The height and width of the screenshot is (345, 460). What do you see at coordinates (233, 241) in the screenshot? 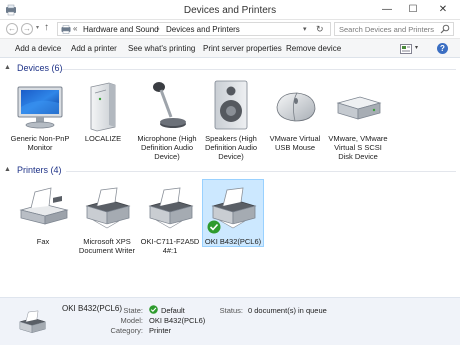
I see `printer-label: OKI B432(PCL6)` at bounding box center [233, 241].